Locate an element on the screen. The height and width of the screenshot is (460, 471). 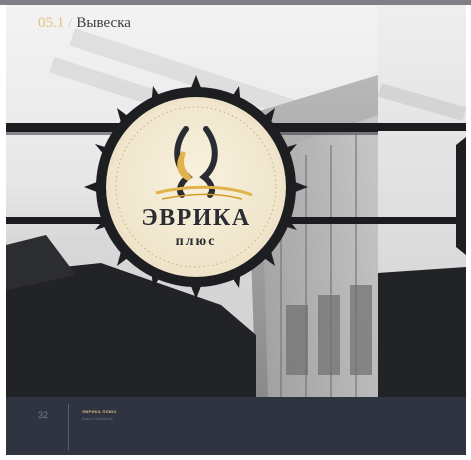
logo-main-text: ЭВРИКА is located at coordinates (195, 218).